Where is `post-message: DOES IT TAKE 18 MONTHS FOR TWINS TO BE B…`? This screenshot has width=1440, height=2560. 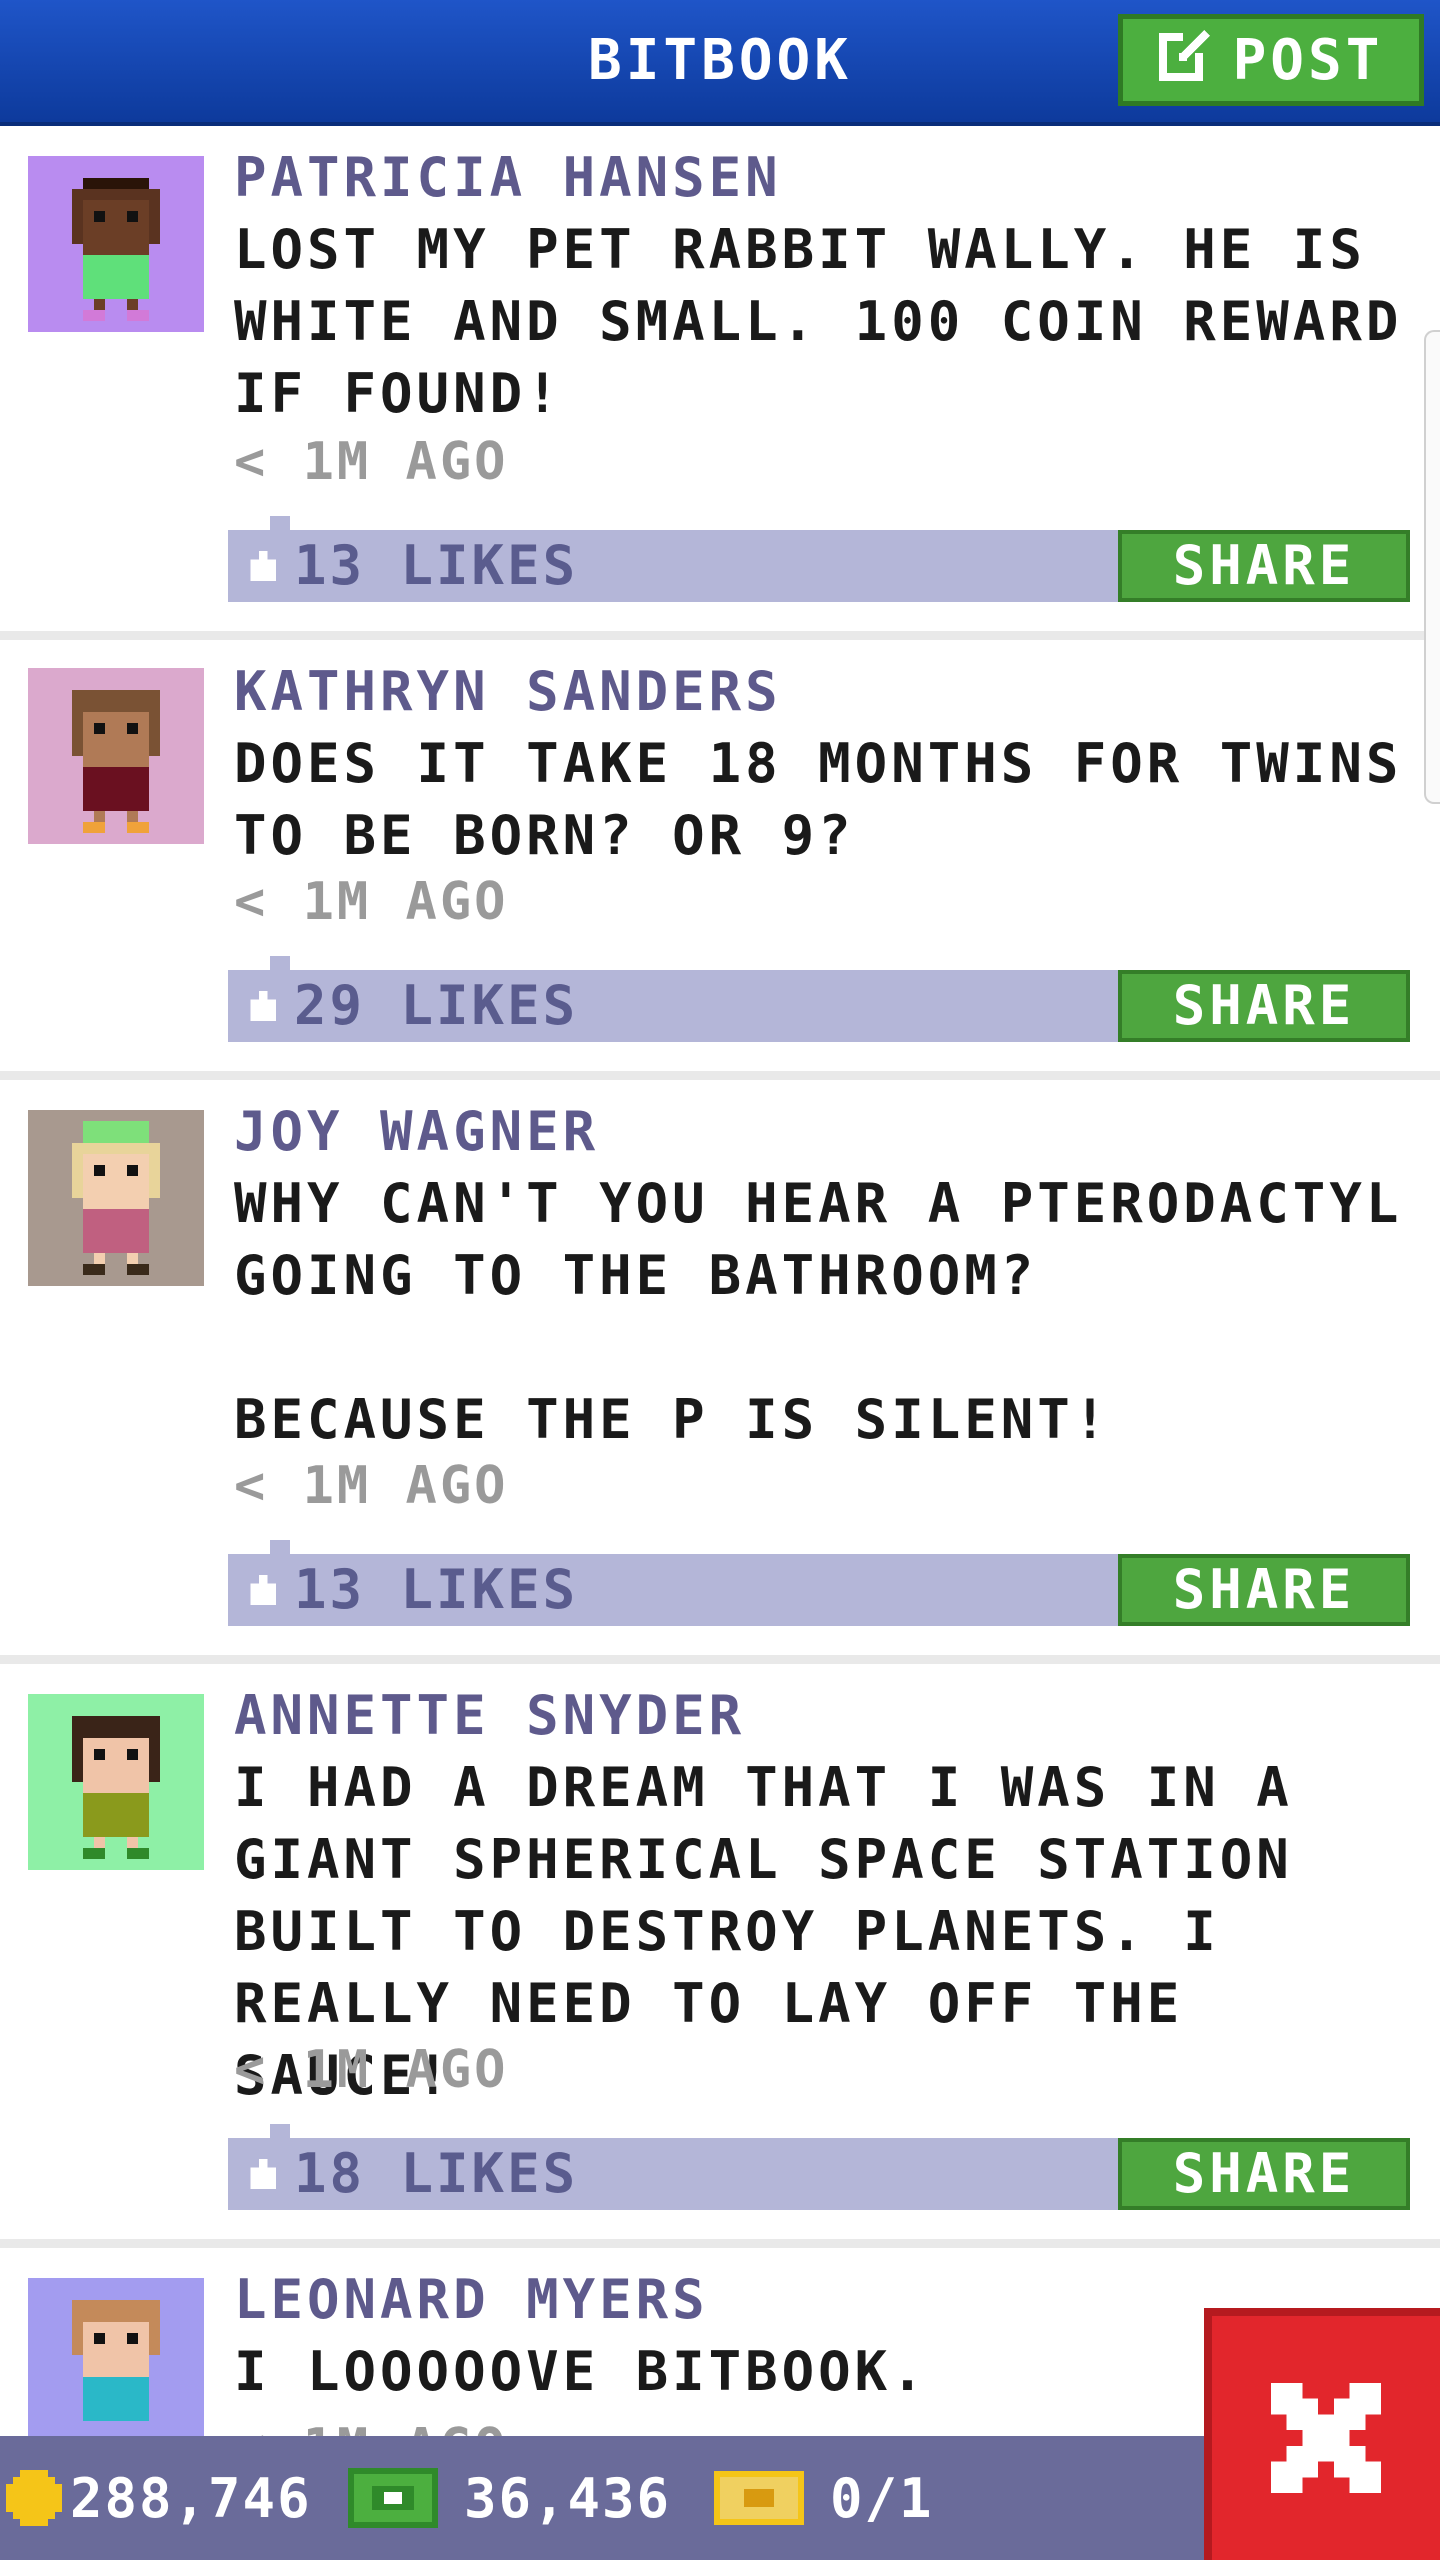
post-message: DOES IT TAKE 18 MONTHS FOR TWINS TO BE B… is located at coordinates (836, 799).